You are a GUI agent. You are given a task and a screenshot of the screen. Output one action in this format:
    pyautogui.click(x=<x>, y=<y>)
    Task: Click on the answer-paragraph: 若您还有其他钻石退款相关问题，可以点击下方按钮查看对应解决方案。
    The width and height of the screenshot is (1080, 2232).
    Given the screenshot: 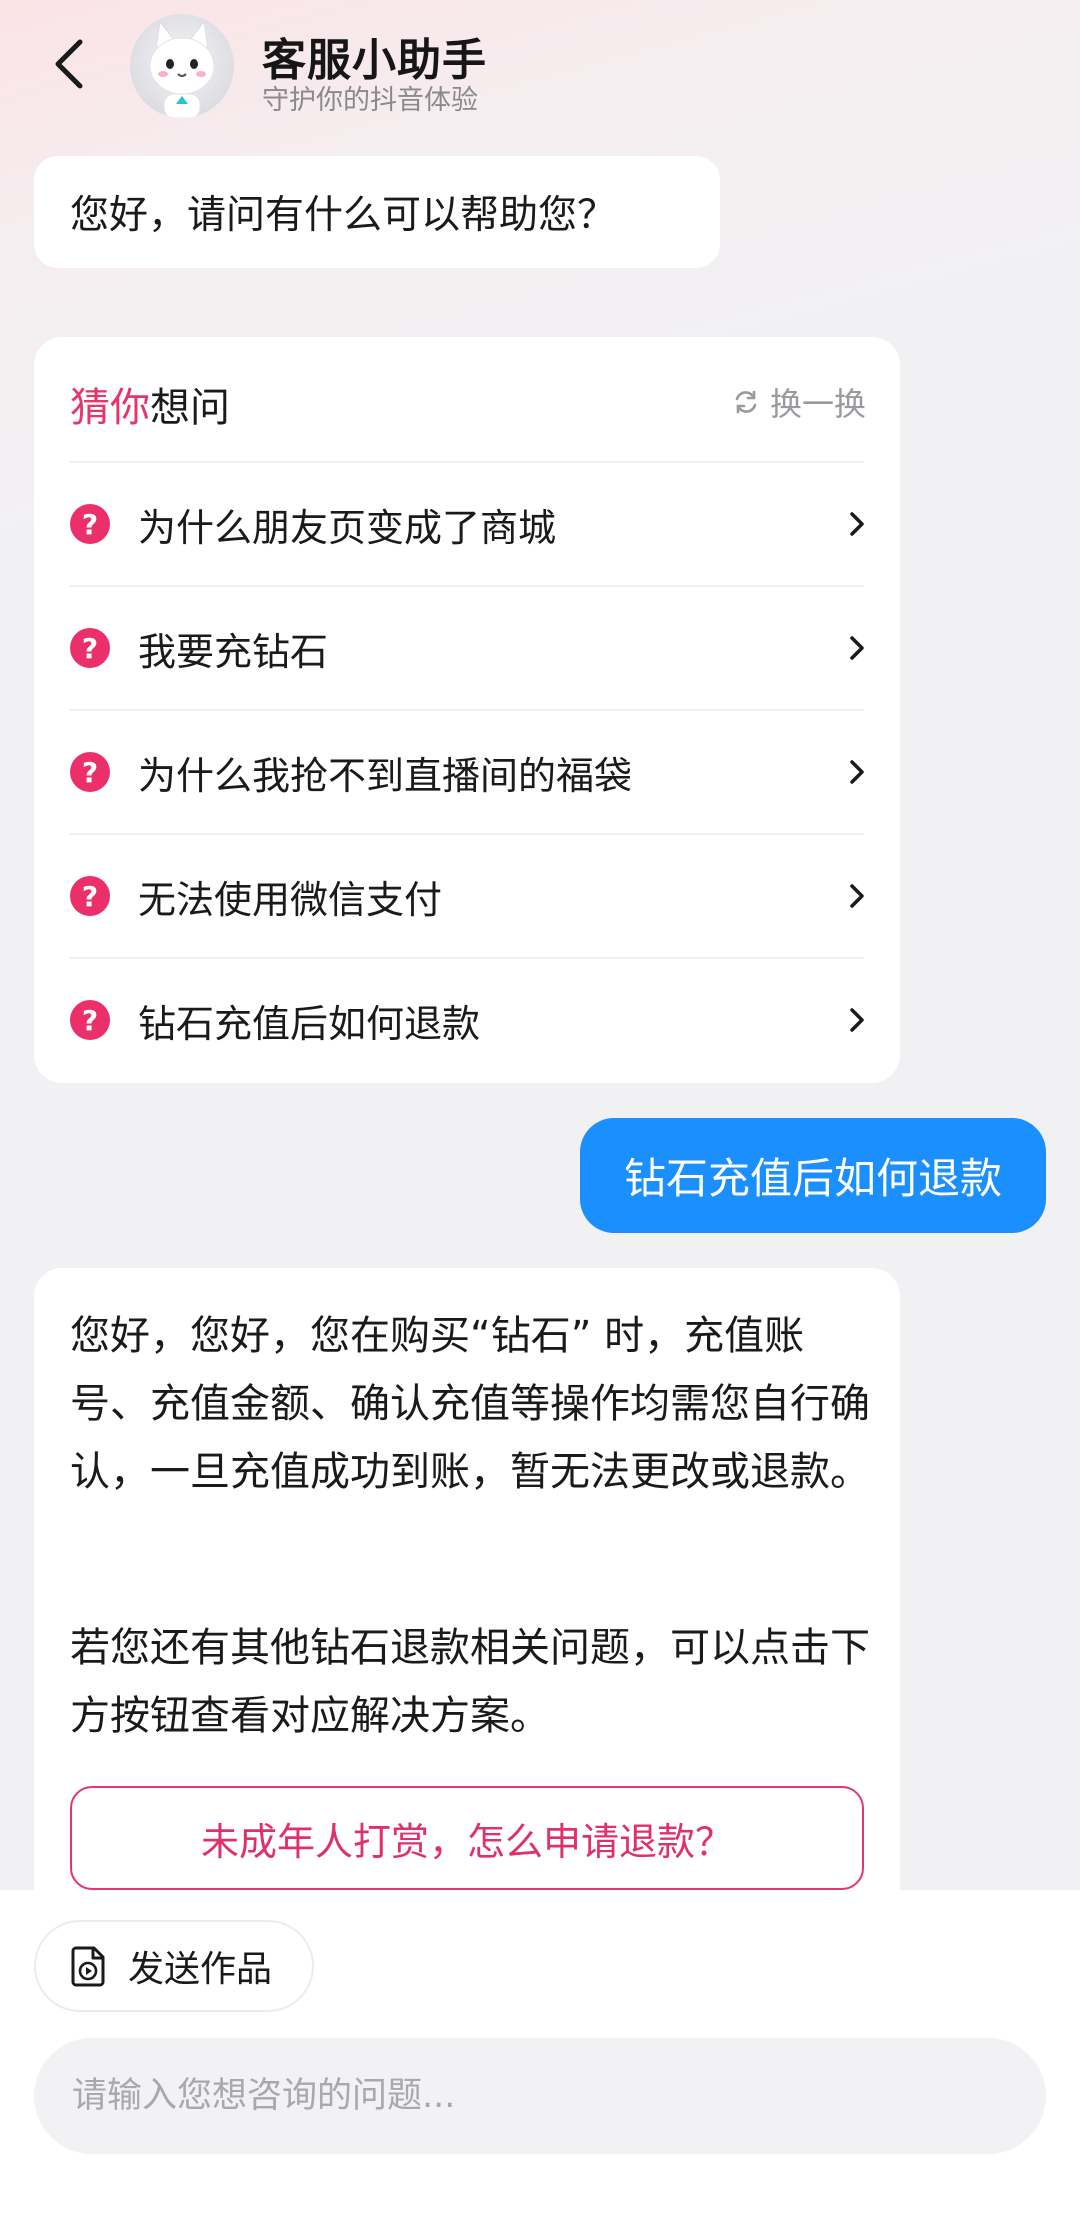 What is the action you would take?
    pyautogui.click(x=470, y=1682)
    